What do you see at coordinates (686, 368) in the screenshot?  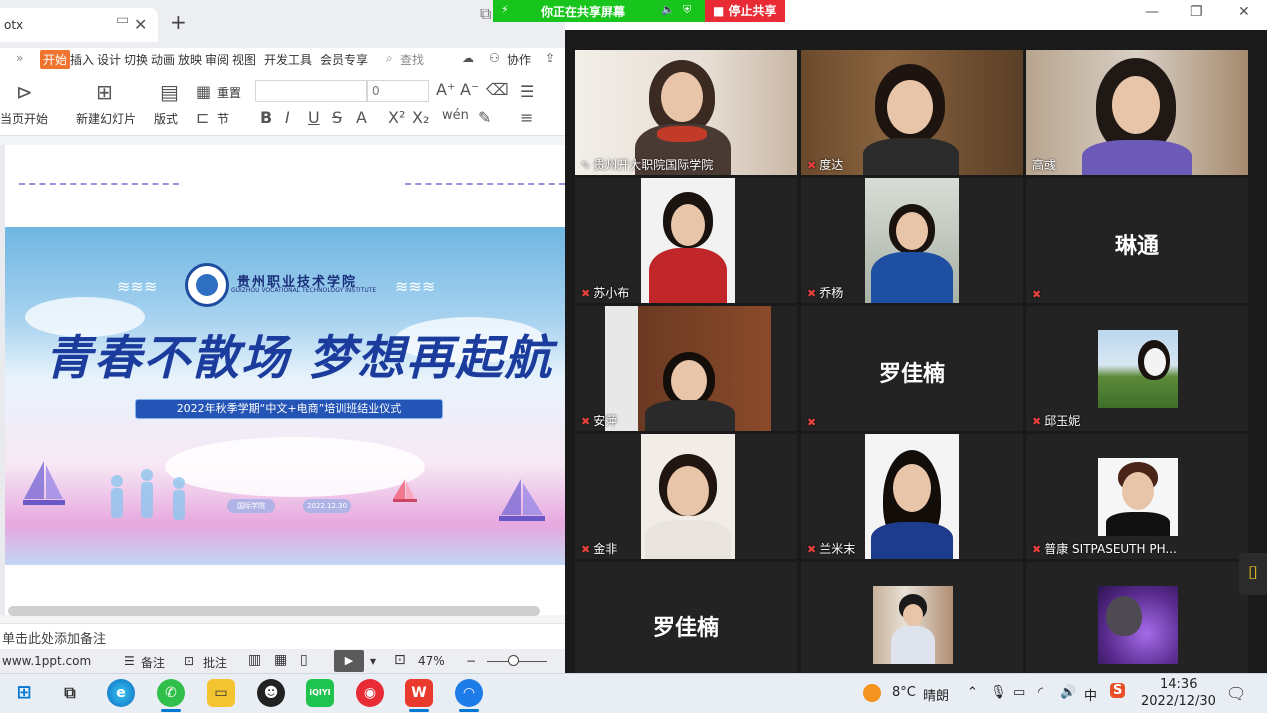 I see `participant-tile: ✖ 安萍` at bounding box center [686, 368].